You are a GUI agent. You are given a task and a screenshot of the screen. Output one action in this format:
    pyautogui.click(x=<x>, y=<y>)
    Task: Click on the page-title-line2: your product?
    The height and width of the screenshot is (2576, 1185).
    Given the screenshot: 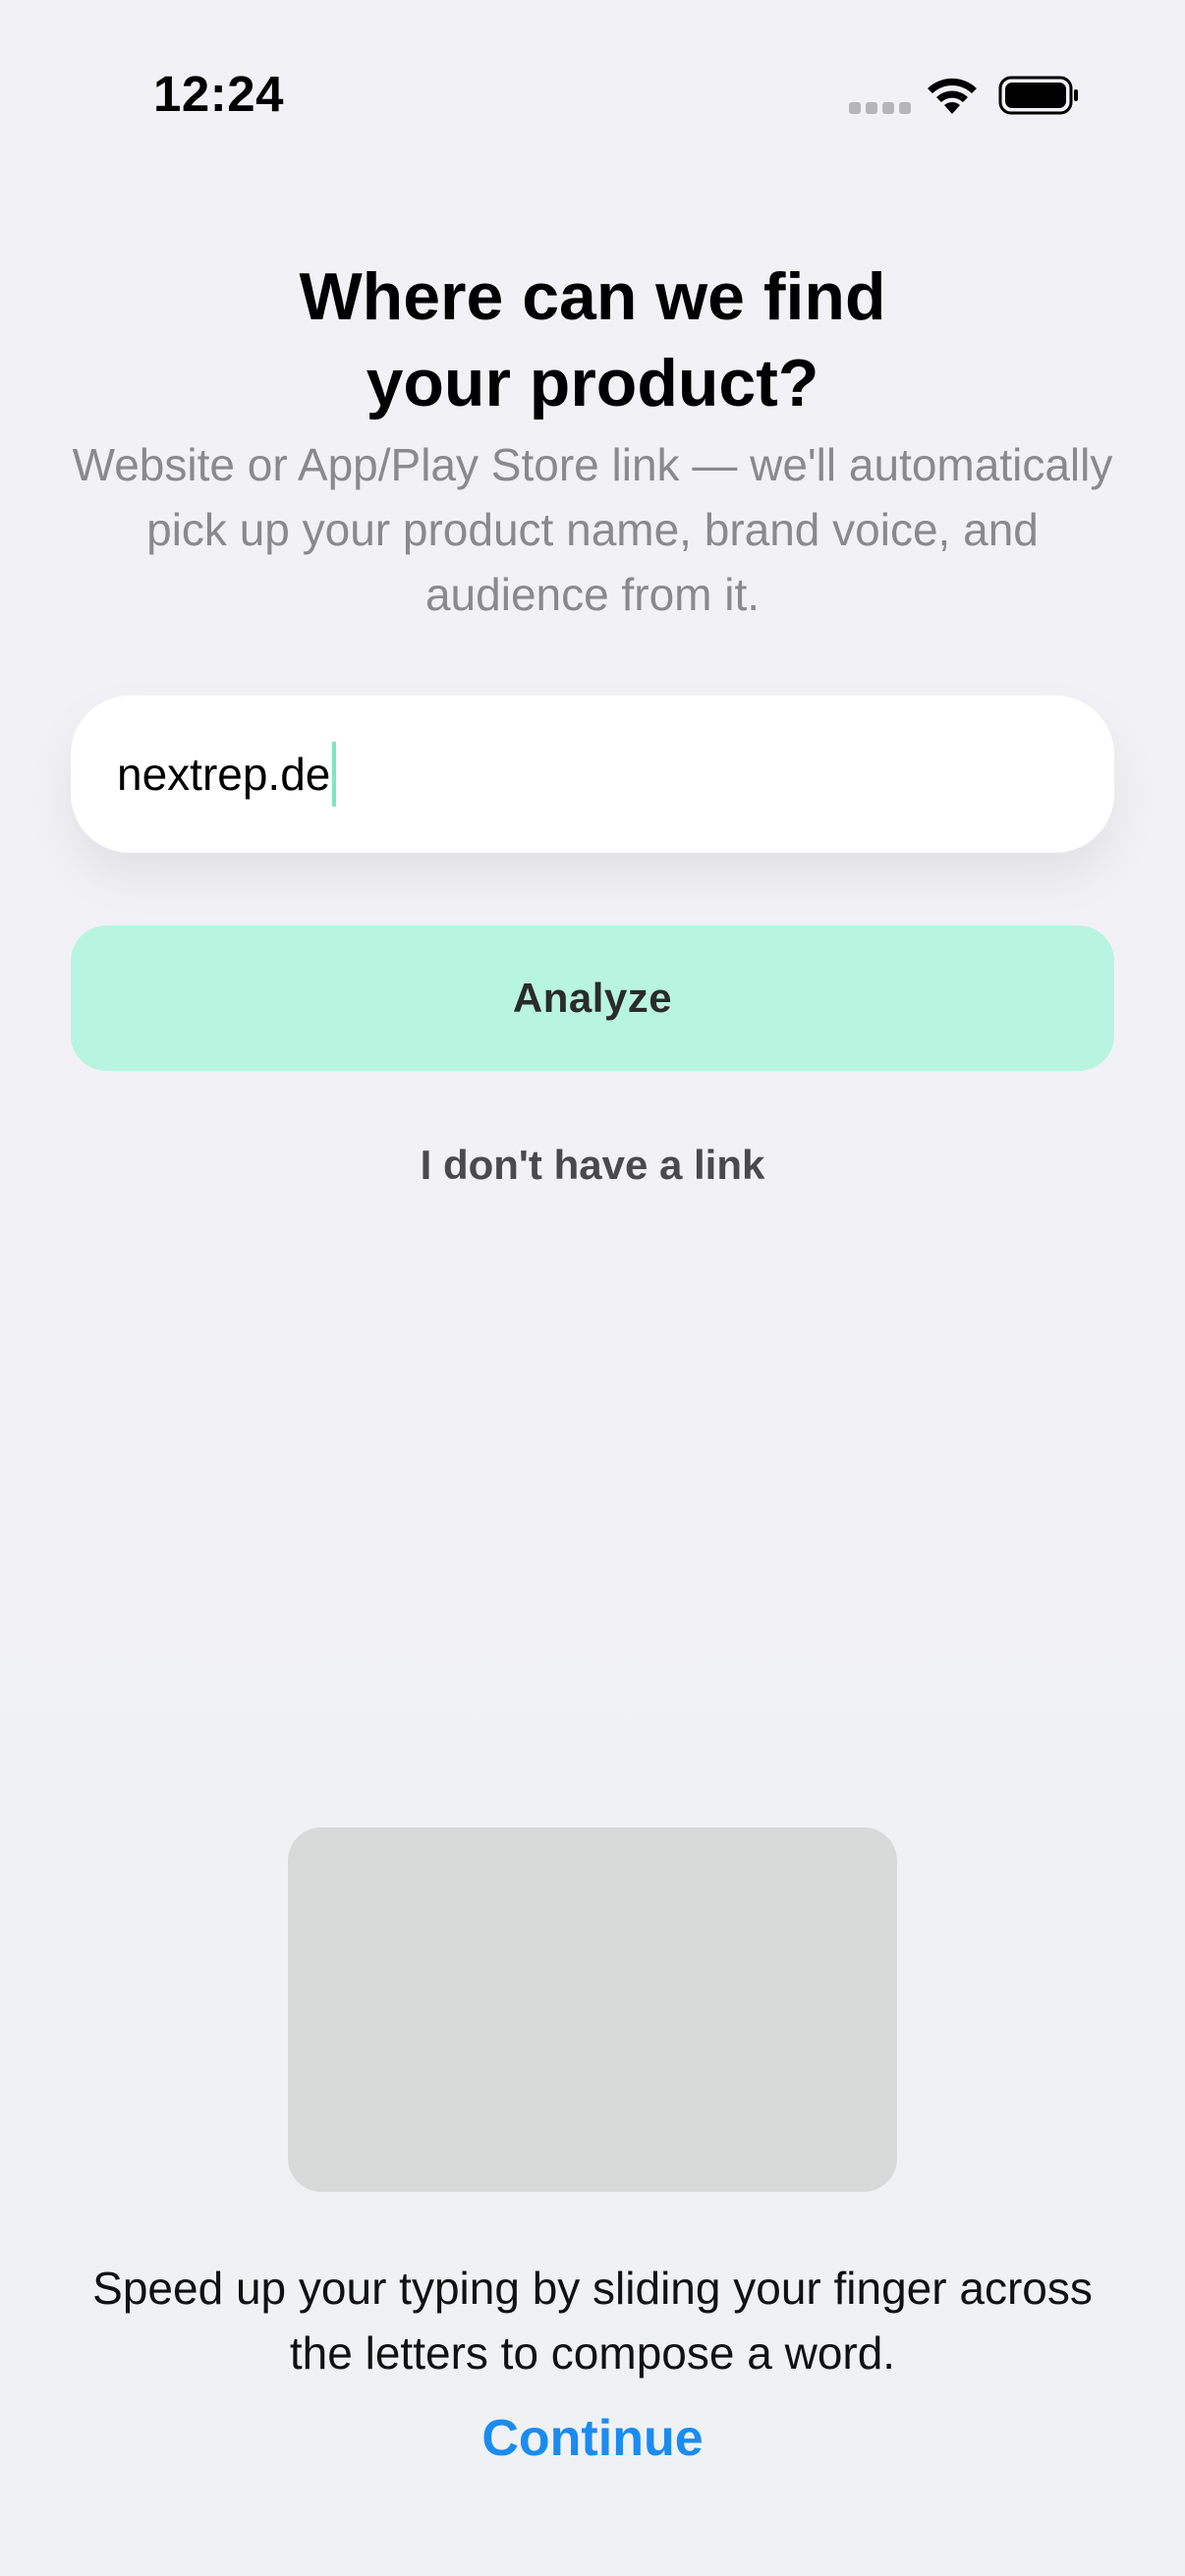 What is the action you would take?
    pyautogui.click(x=592, y=383)
    